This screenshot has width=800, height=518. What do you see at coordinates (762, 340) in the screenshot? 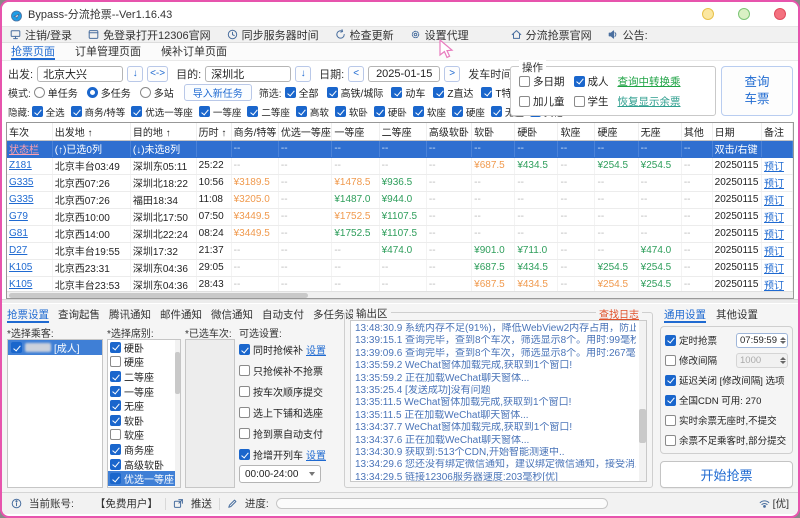
I see `general-input-0: 07:59:59` at bounding box center [762, 340].